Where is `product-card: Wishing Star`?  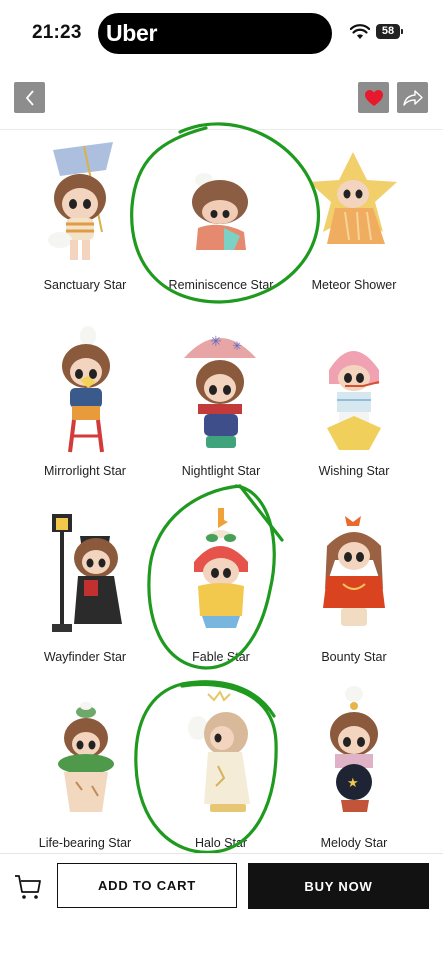
product-card: Wishing Star is located at coordinates (354, 405).